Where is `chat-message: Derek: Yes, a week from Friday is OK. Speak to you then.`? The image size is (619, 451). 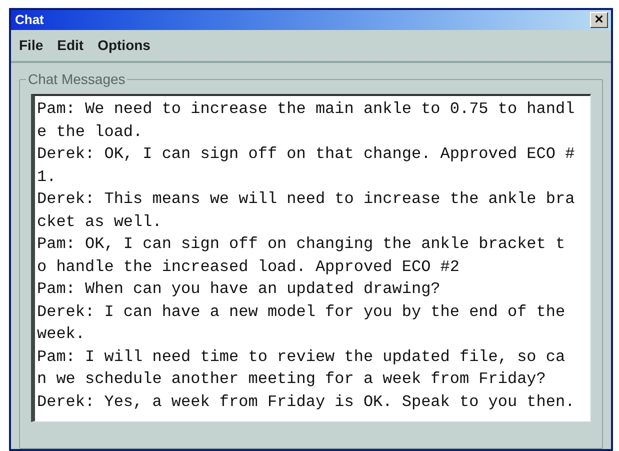 chat-message: Derek: Yes, a week from Friday is OK. Speak to you then. is located at coordinates (306, 402).